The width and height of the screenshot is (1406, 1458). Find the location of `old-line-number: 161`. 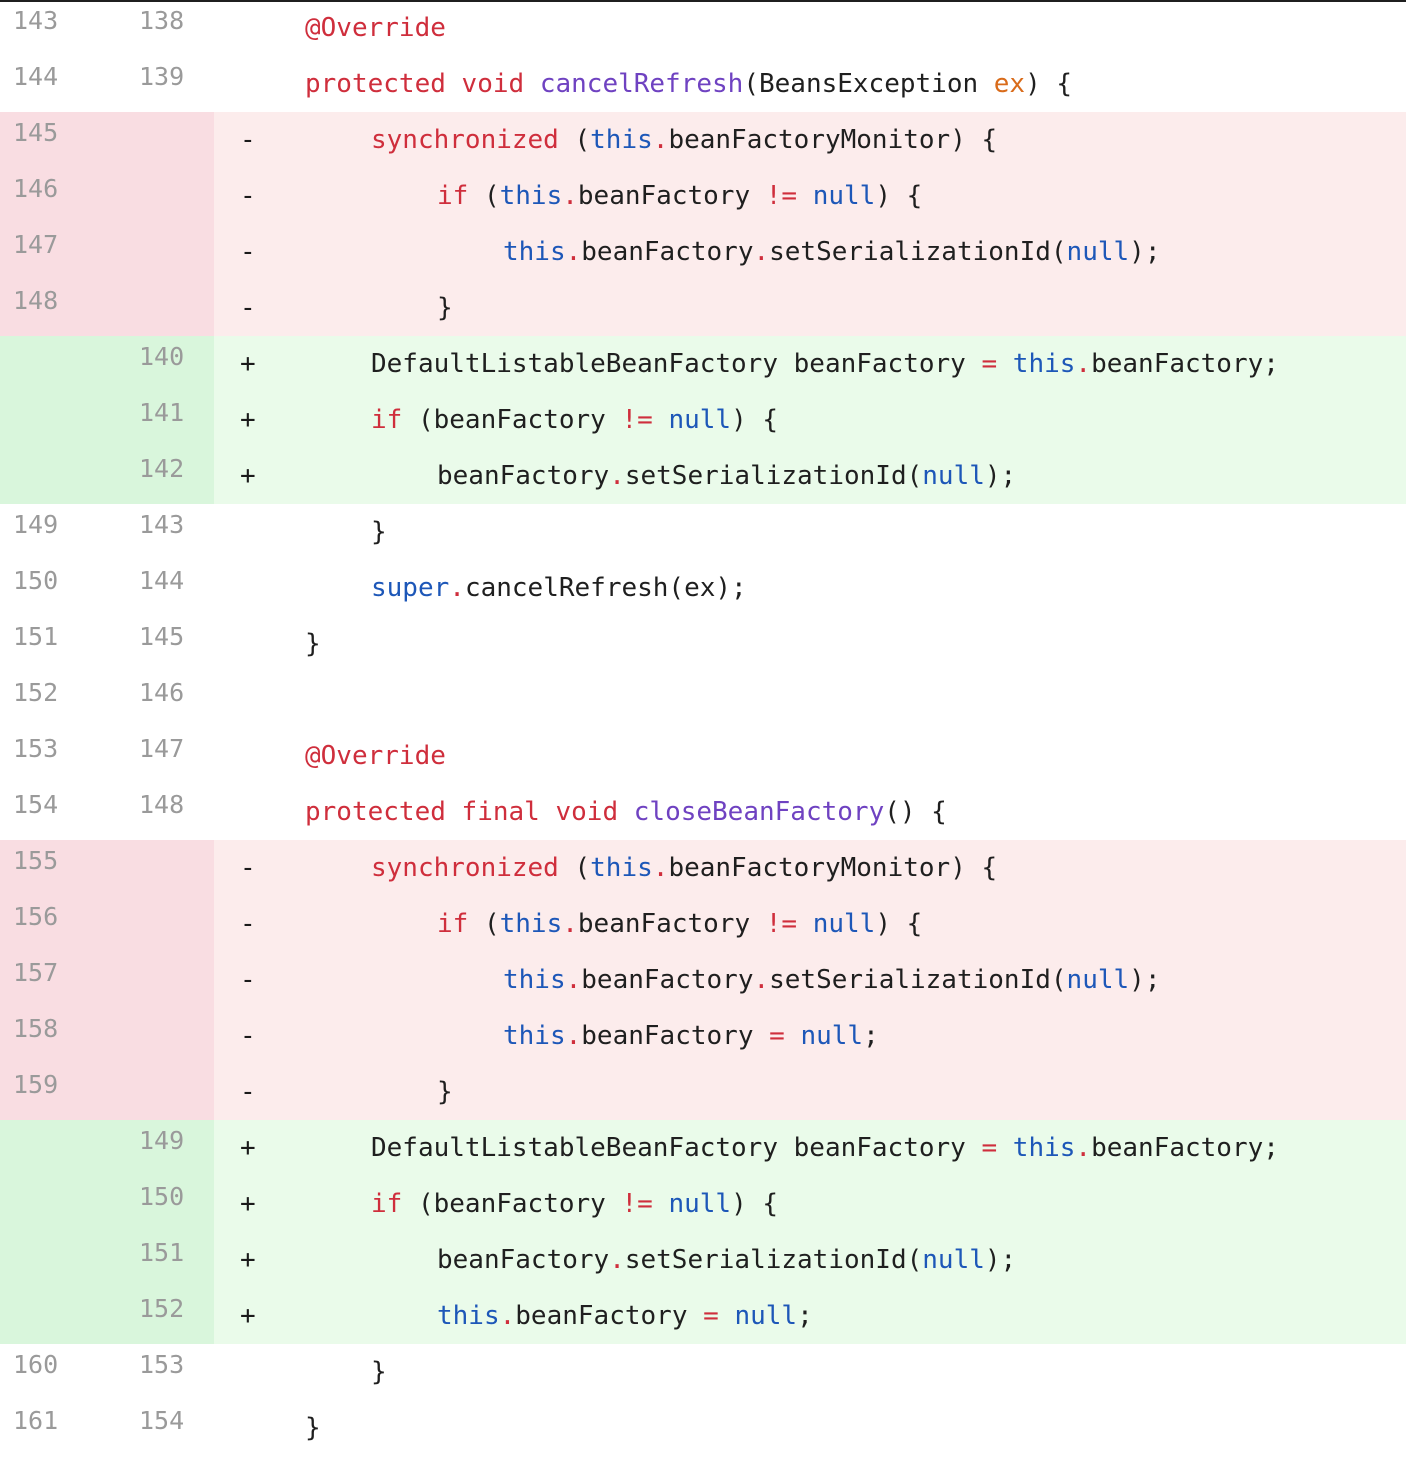

old-line-number: 161 is located at coordinates (63, 1428).